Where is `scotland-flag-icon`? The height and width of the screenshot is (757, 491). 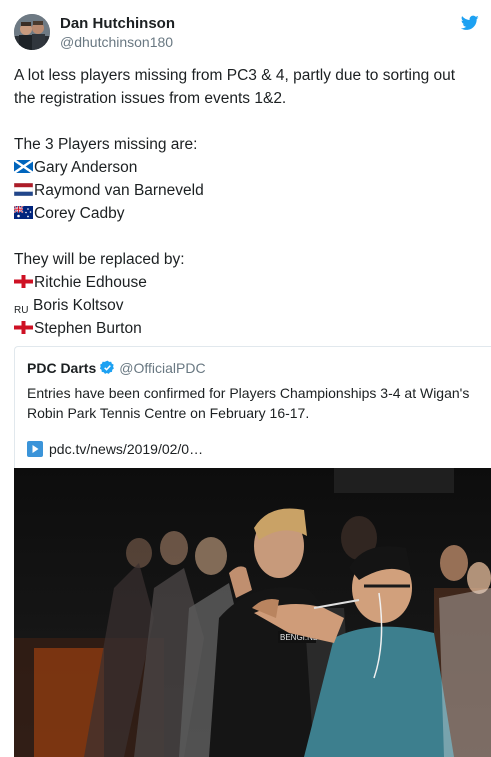
scotland-flag-icon is located at coordinates (23, 166).